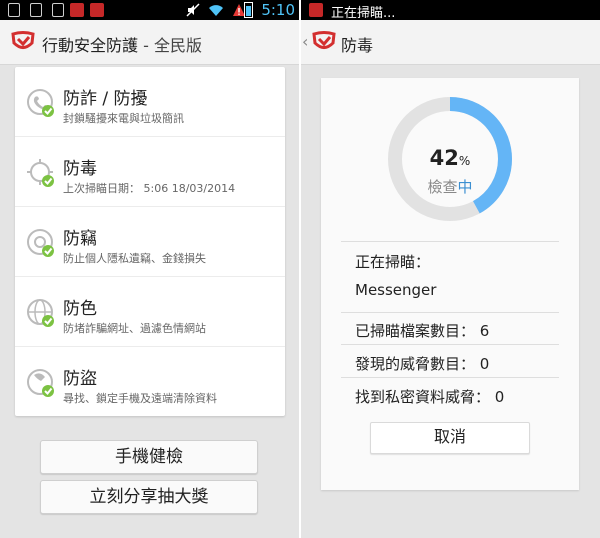 Image resolution: width=600 pixels, height=538 pixels. I want to click on app-bar: 行動安全防護 - 全民版, so click(149, 42).